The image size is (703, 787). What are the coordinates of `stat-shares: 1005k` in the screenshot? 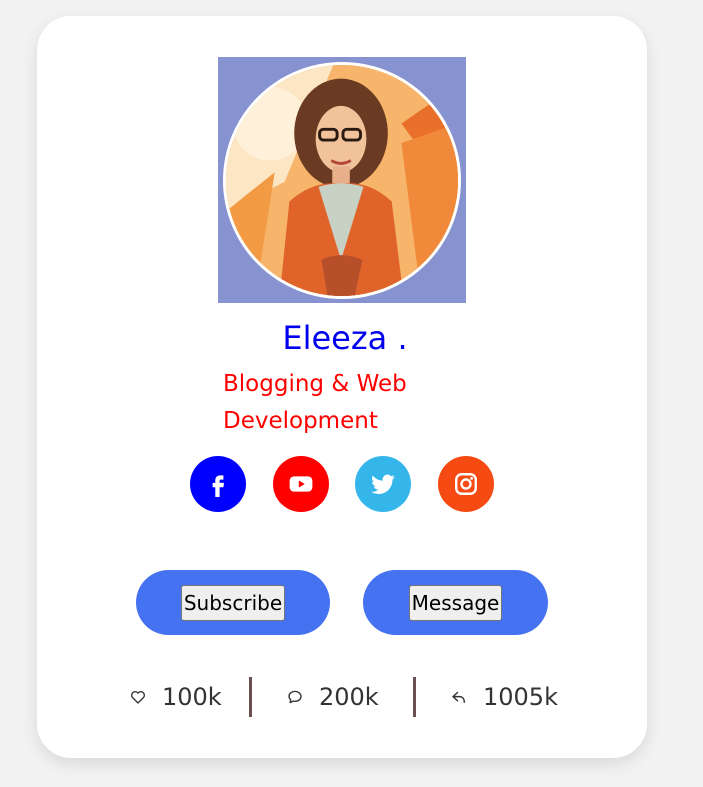 It's located at (504, 697).